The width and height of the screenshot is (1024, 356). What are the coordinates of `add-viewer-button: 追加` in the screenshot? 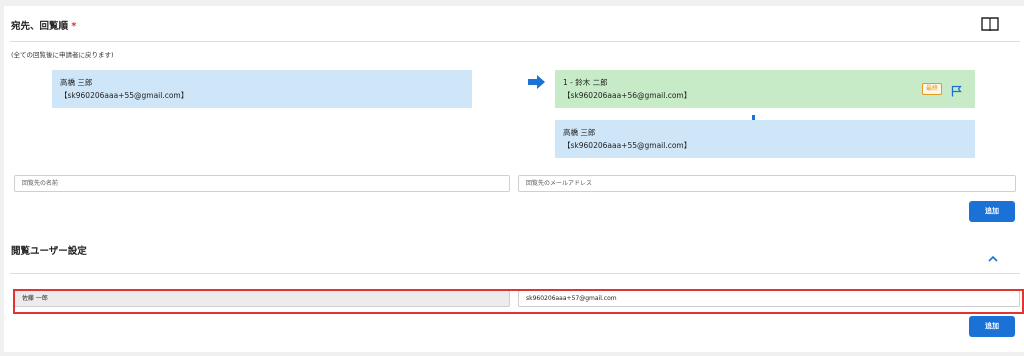 It's located at (992, 326).